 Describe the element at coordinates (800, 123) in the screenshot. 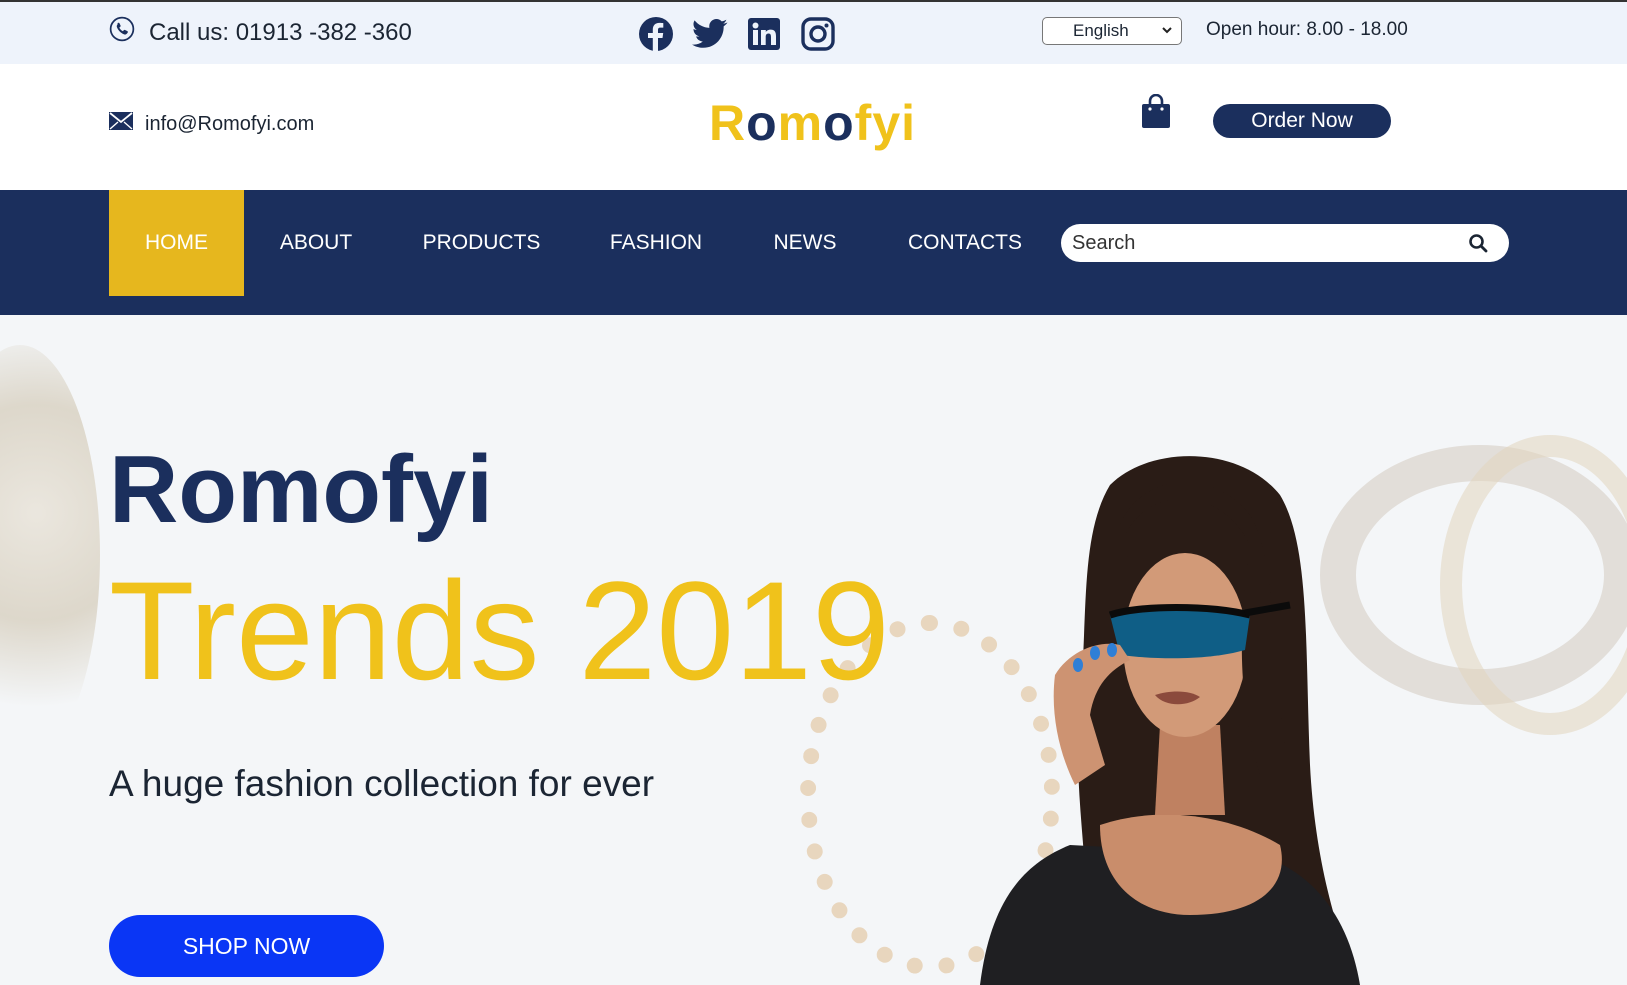

I see `logo-part: m` at that location.